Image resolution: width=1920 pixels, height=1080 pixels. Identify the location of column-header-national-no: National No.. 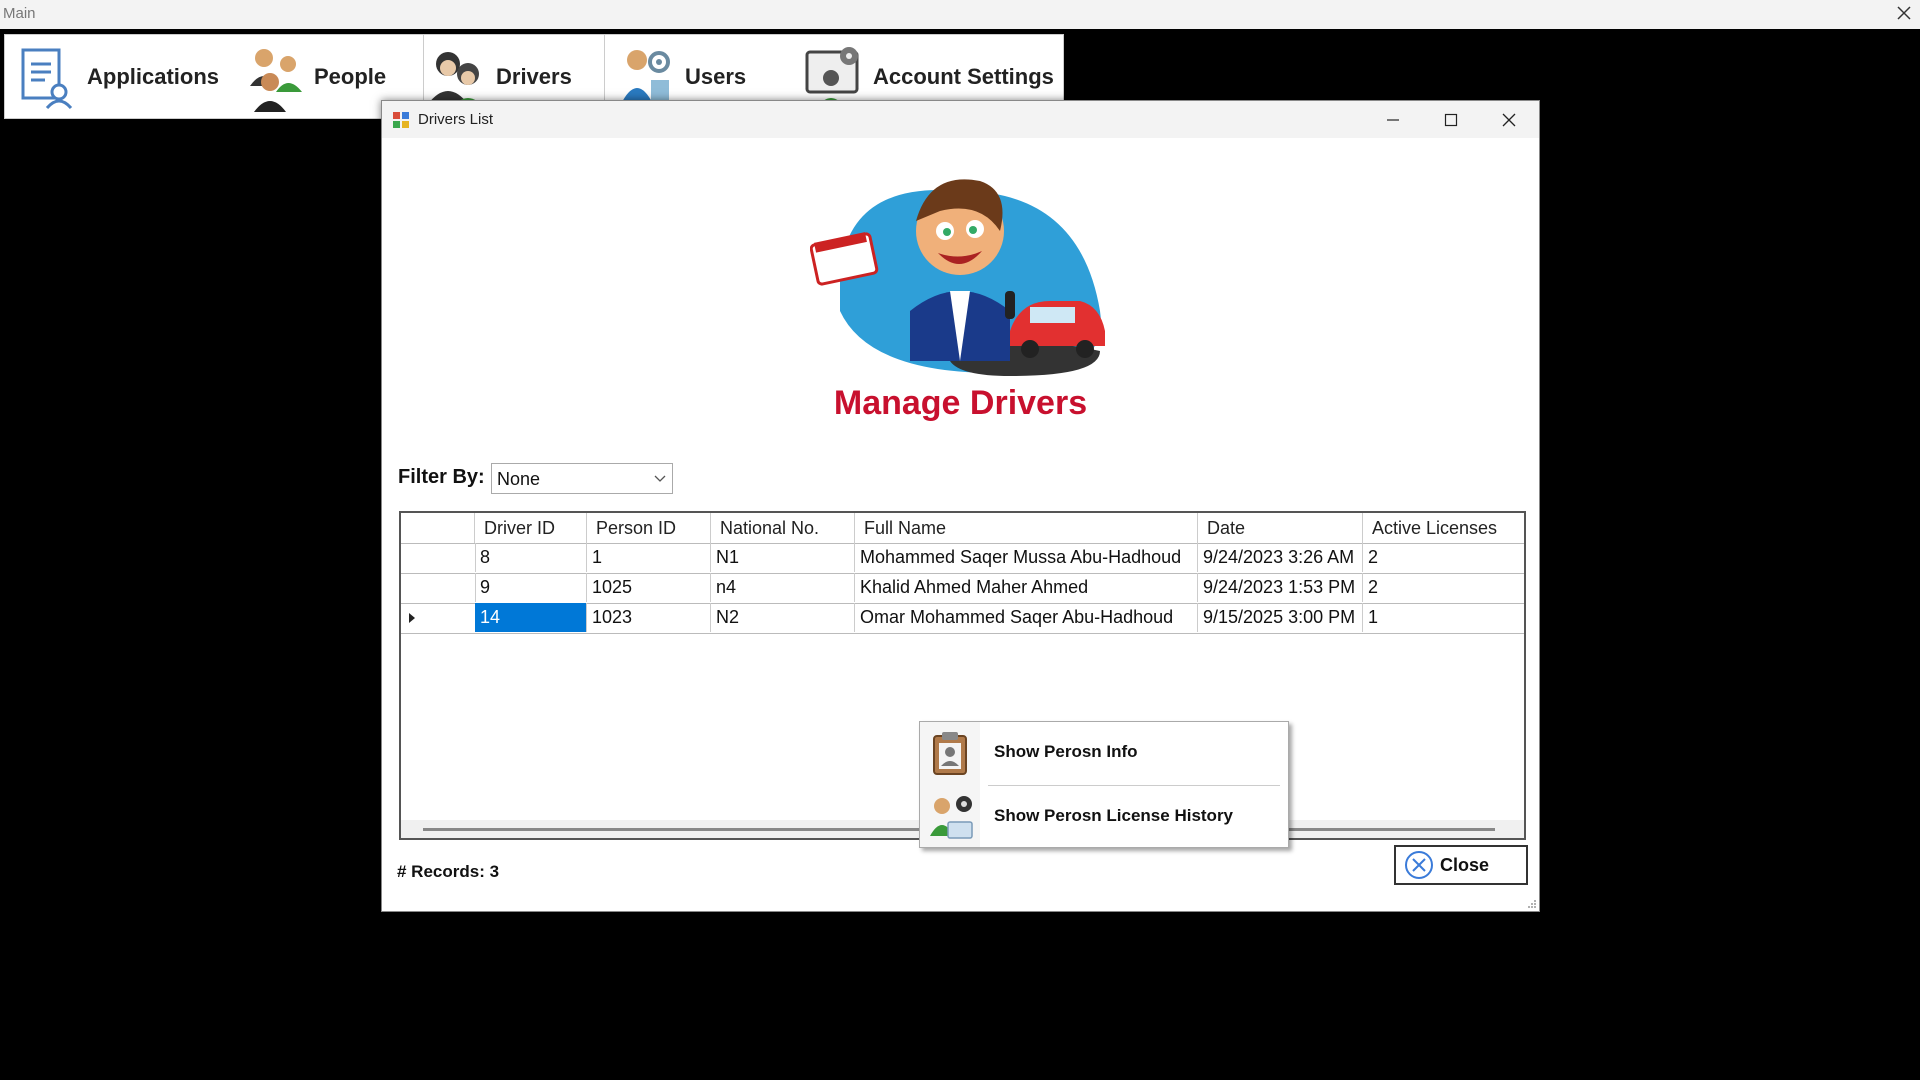
(783, 528).